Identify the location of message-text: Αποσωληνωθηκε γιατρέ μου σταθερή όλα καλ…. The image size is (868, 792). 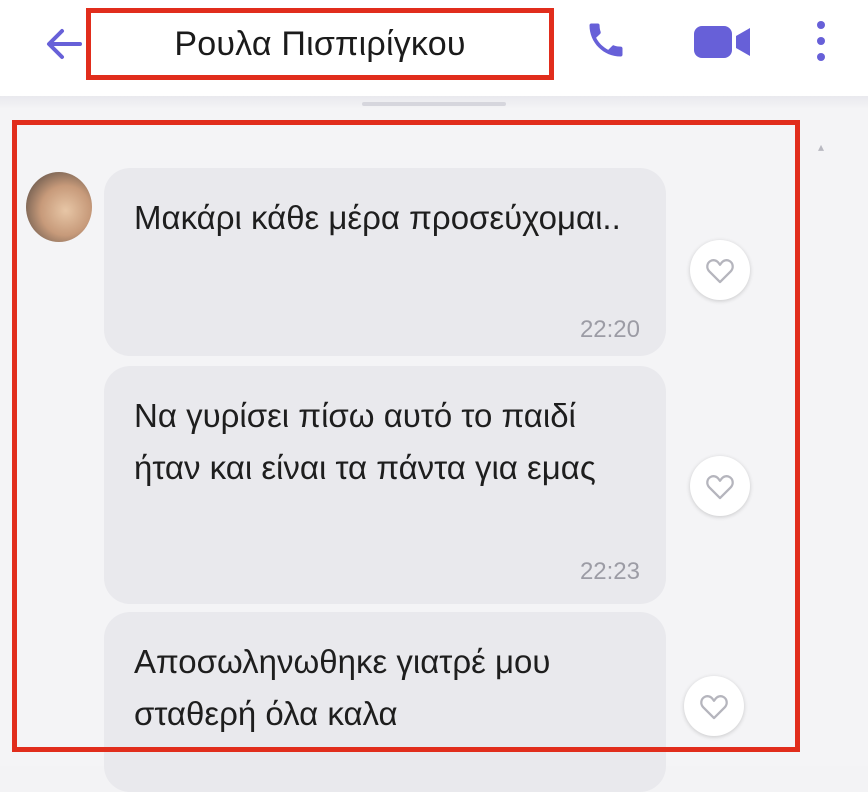
(342, 687).